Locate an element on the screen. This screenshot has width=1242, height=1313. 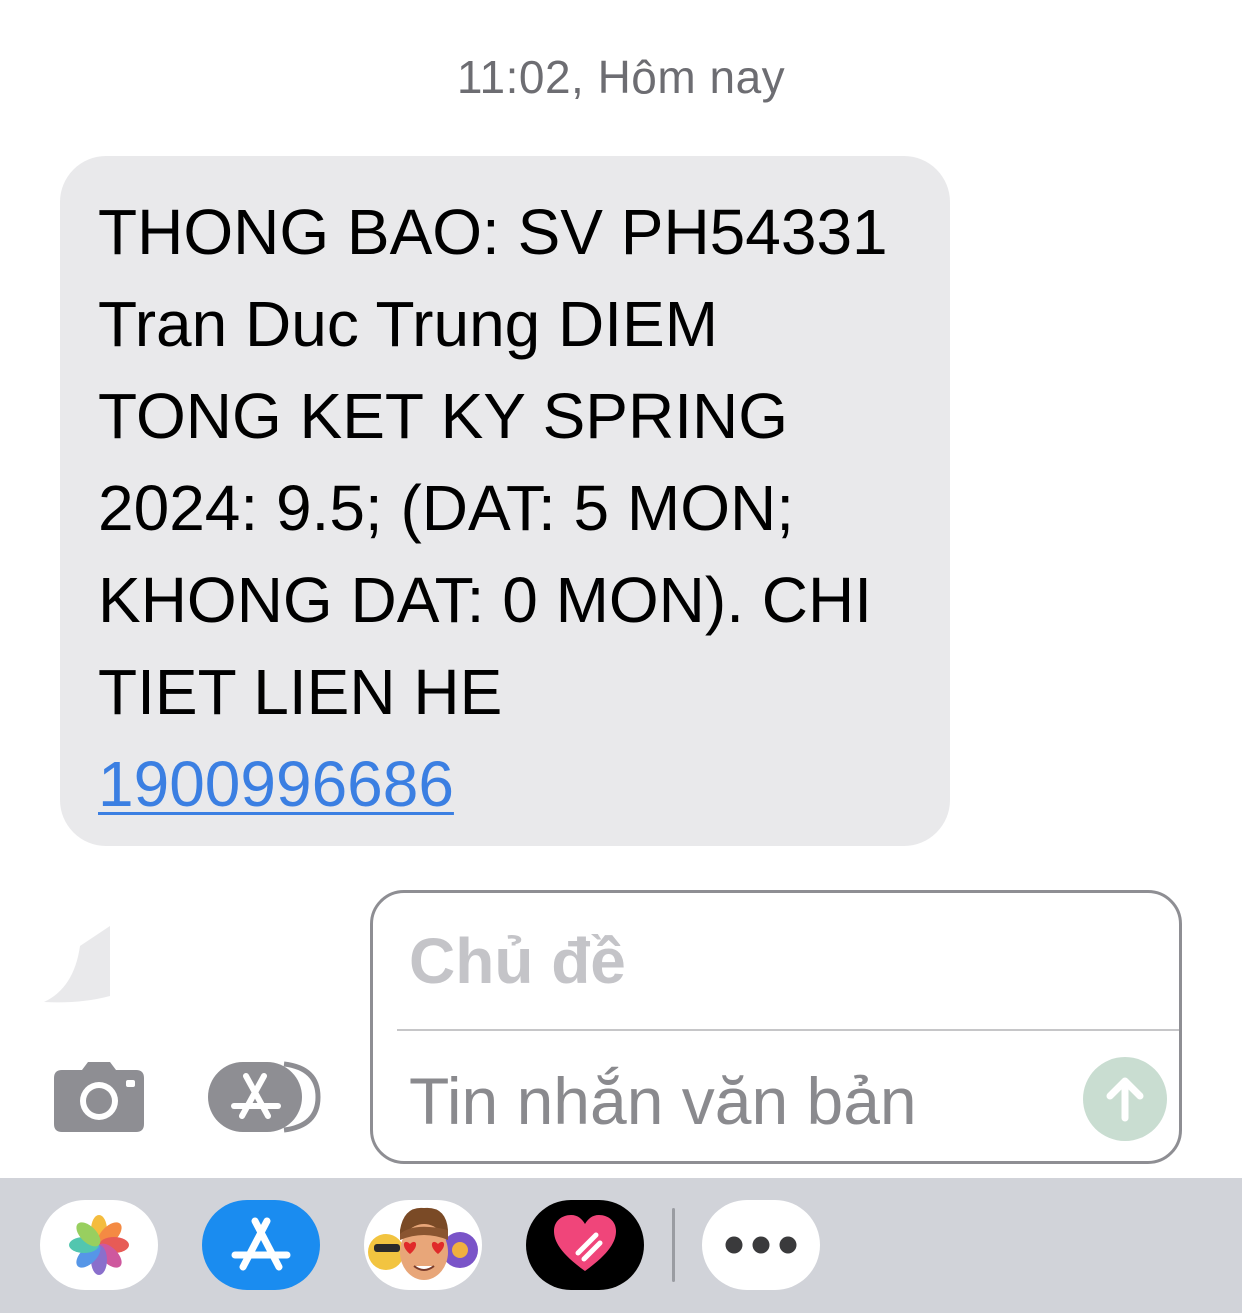
digital-touch-button is located at coordinates (585, 1245).